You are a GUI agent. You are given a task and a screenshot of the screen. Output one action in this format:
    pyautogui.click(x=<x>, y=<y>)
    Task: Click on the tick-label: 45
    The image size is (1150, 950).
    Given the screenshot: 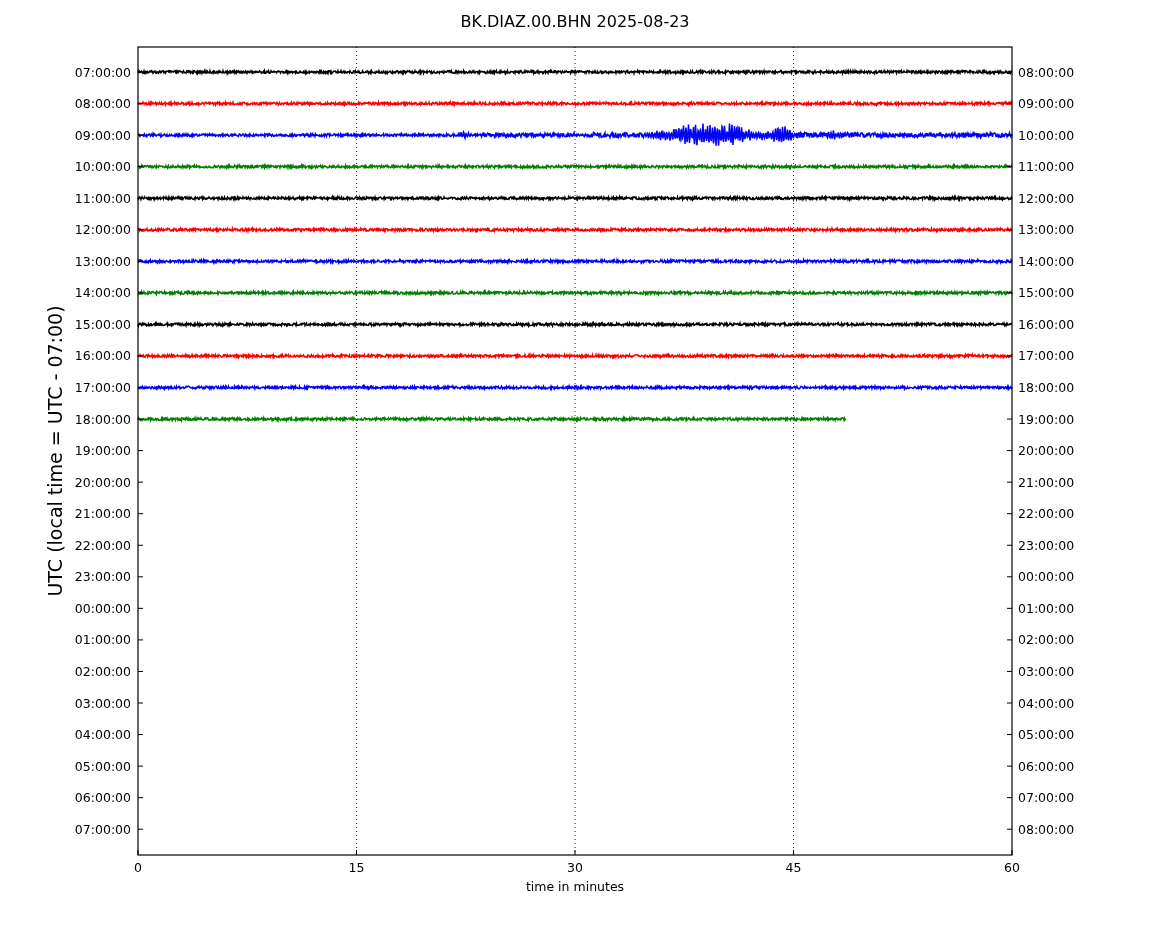 What is the action you would take?
    pyautogui.click(x=793, y=867)
    